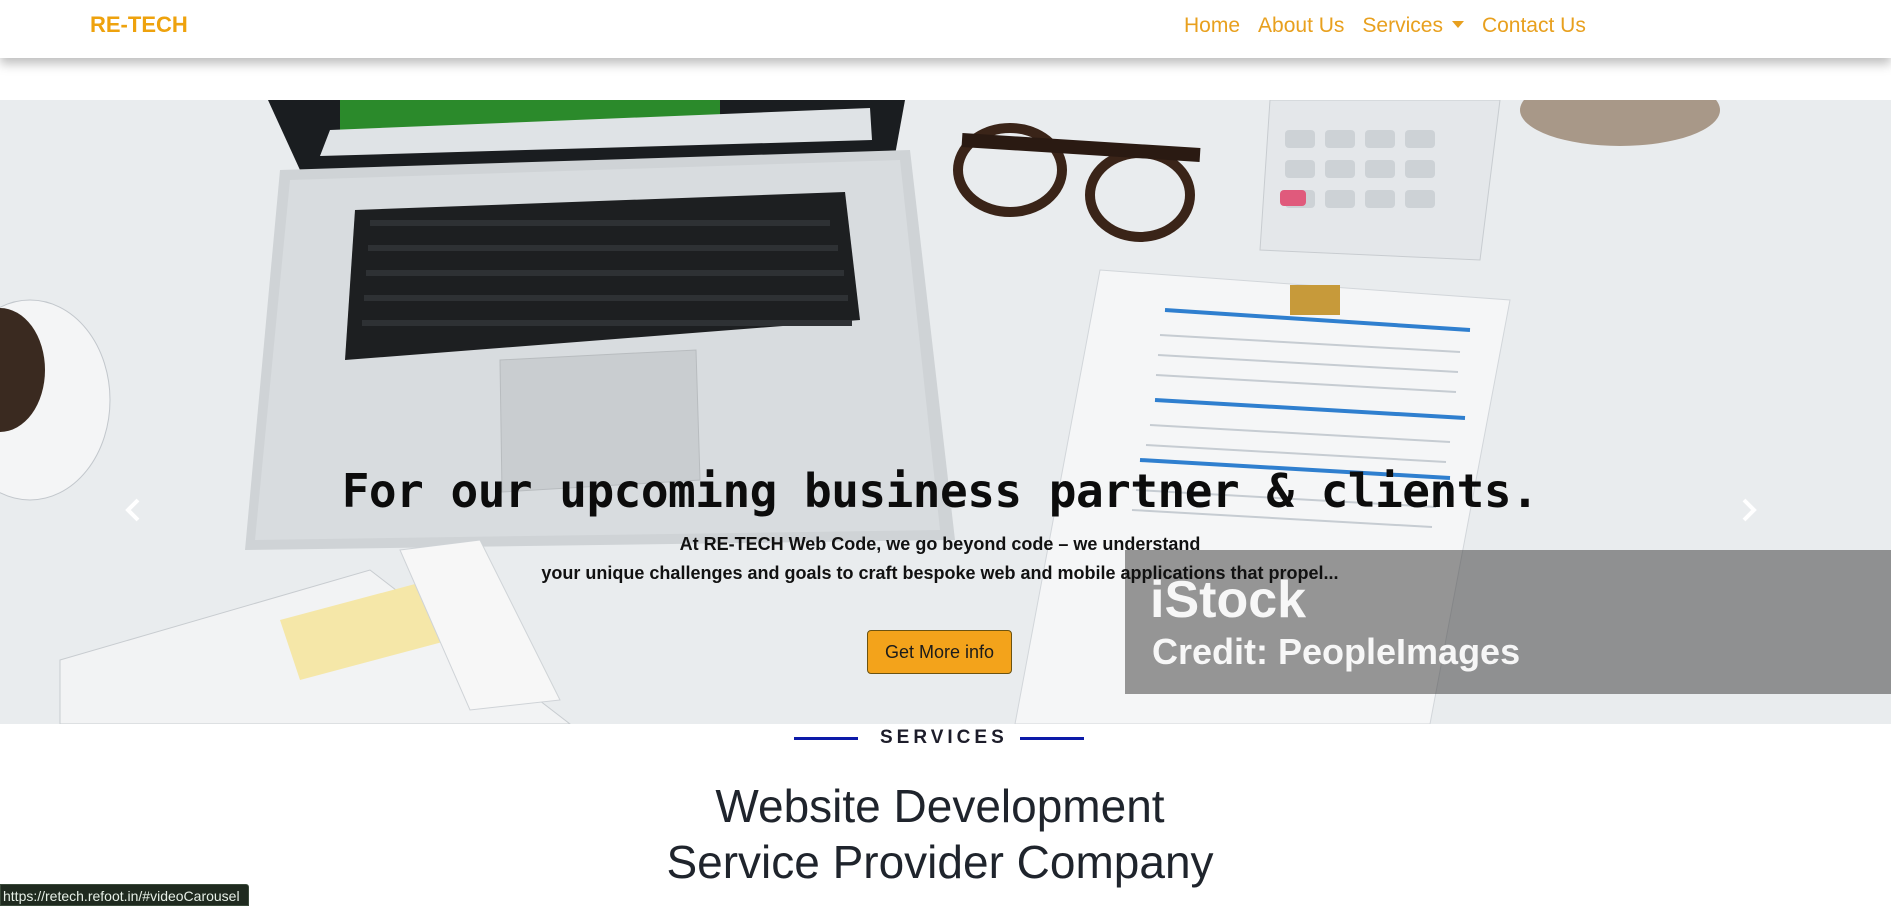  What do you see at coordinates (1402, 25) in the screenshot?
I see `nav-link-services-label: Services` at bounding box center [1402, 25].